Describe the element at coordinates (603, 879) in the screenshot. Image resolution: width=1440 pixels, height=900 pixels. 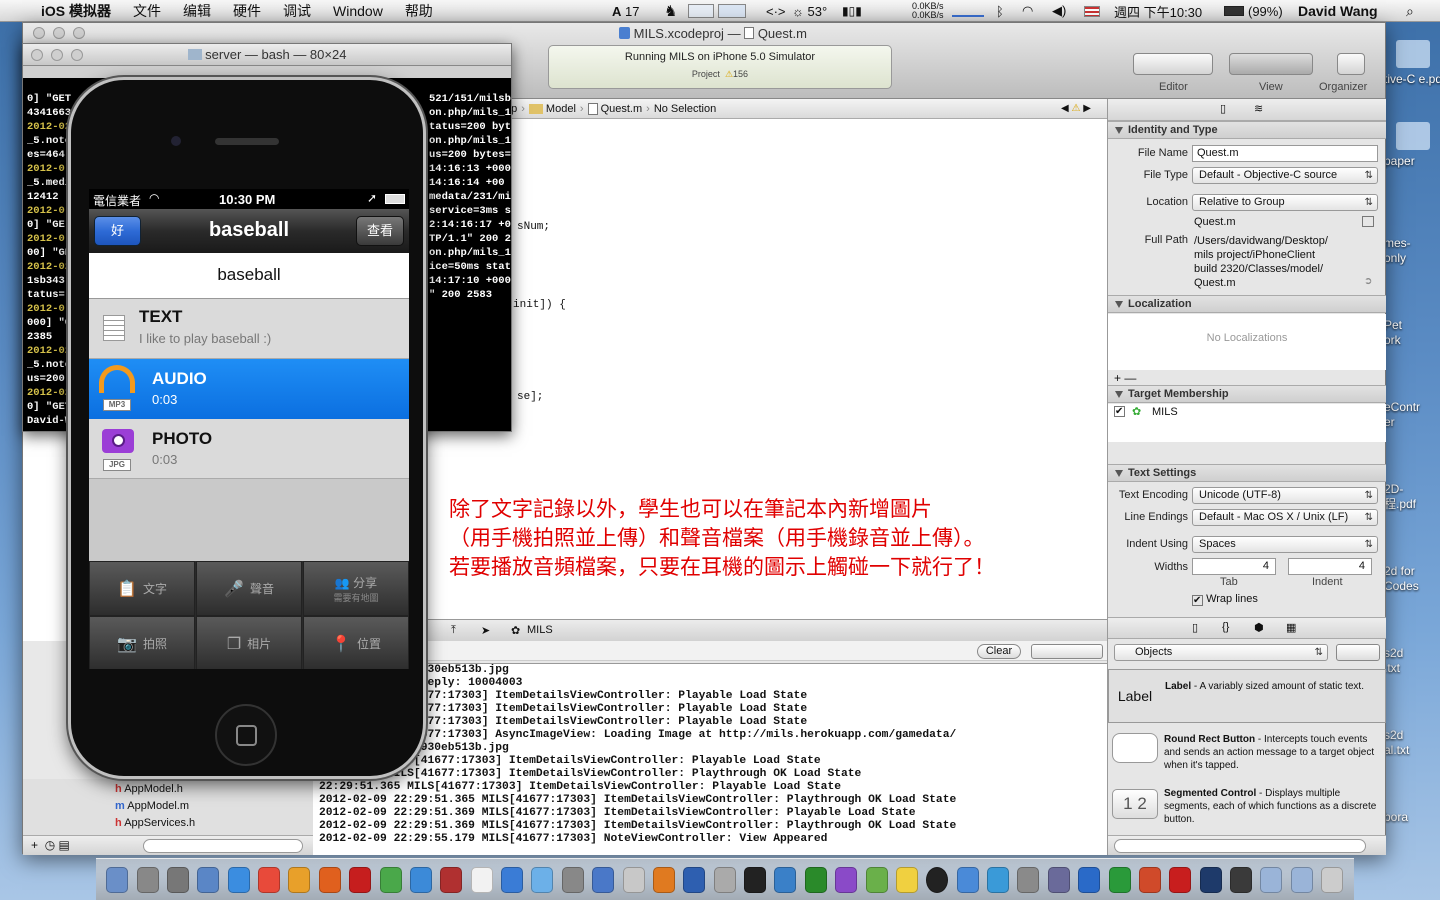
I see `xcode-icon` at that location.